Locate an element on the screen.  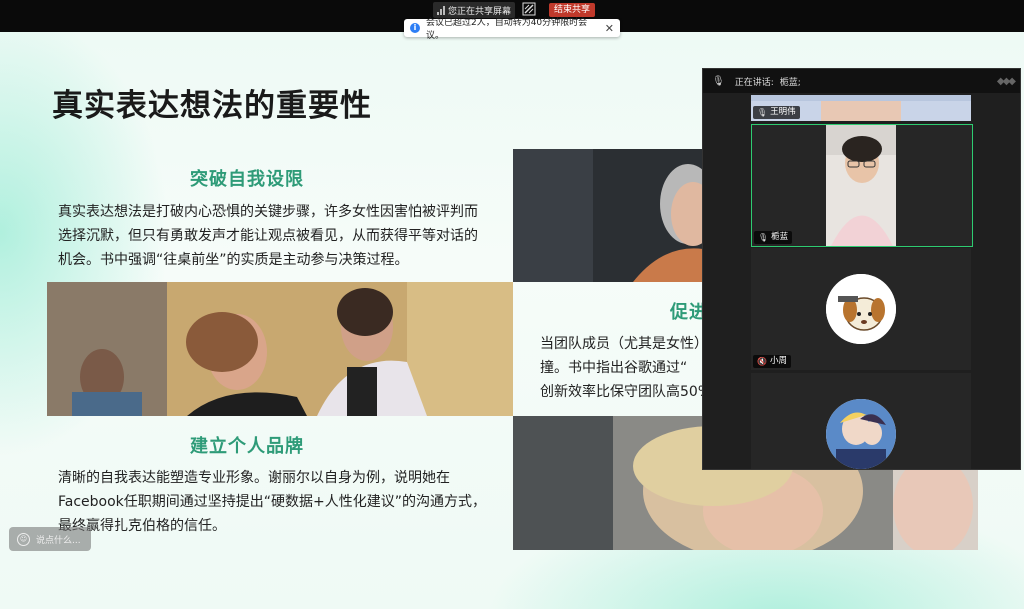
participant-tile is located at coordinates (861, 421).